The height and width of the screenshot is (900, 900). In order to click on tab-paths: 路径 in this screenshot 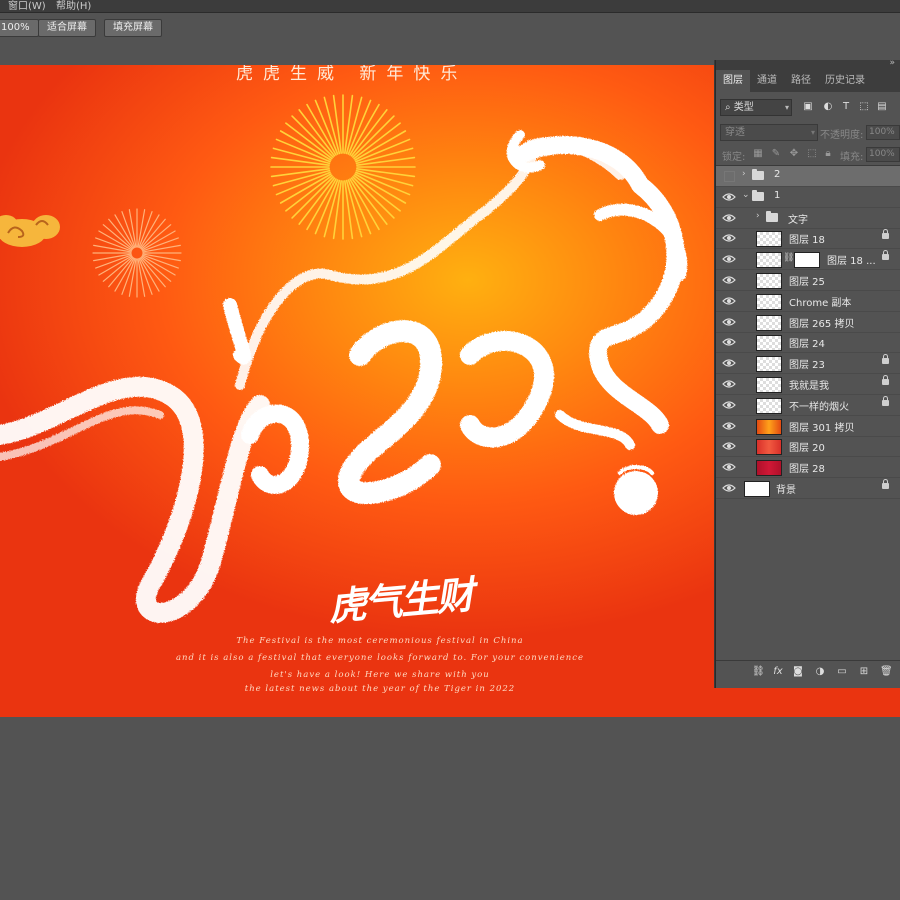, I will do `click(801, 81)`.